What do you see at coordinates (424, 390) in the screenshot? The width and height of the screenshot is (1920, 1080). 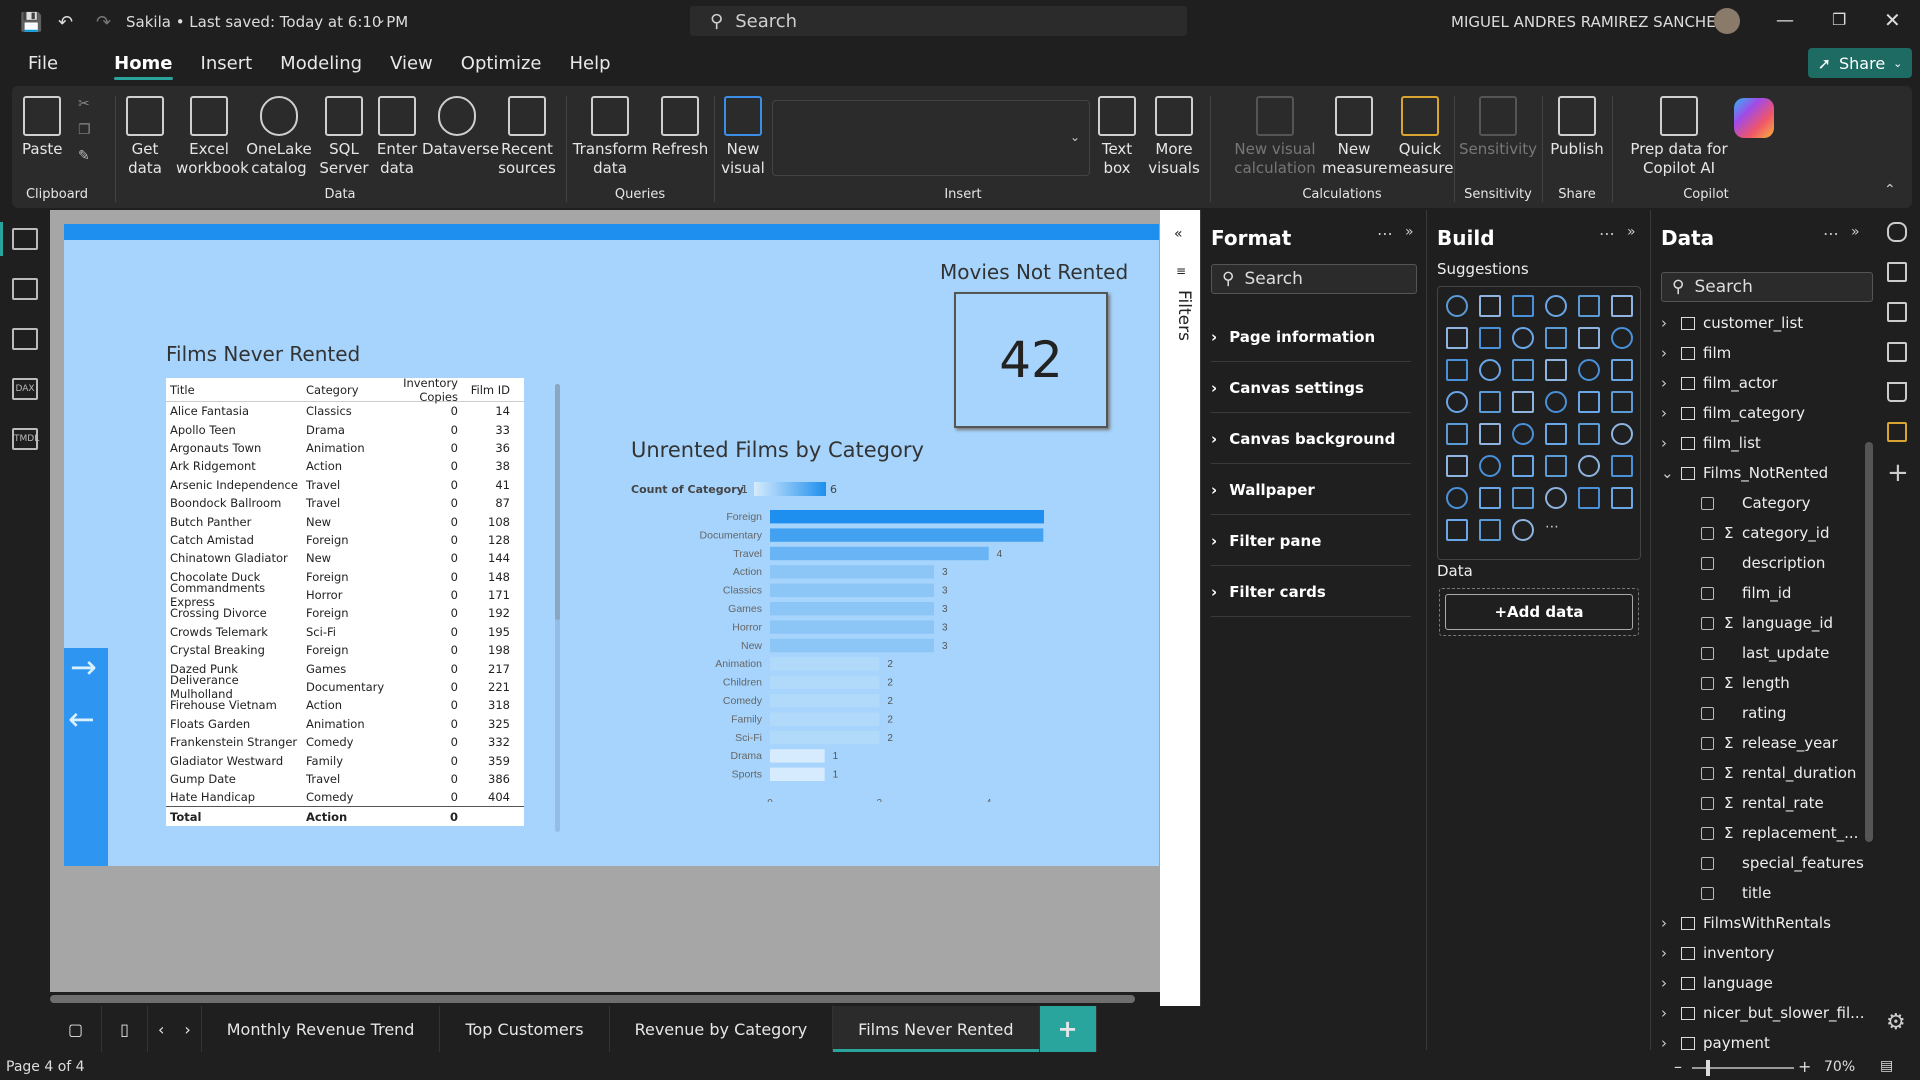 I see `header-inventory-copies: Inventory Copies` at bounding box center [424, 390].